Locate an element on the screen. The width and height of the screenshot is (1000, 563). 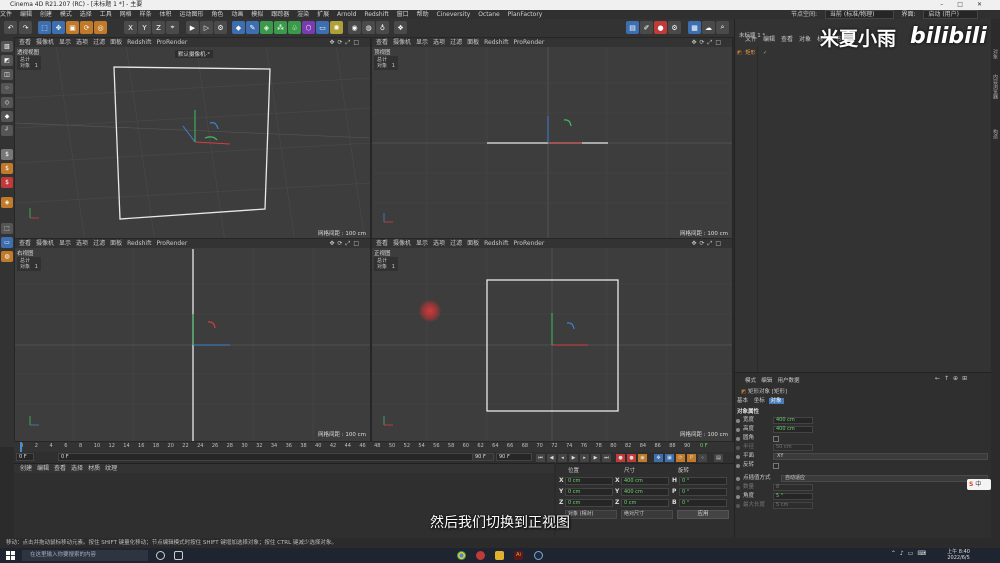
timeline-menu-icon: ▤ is located at coordinates (718, 458).